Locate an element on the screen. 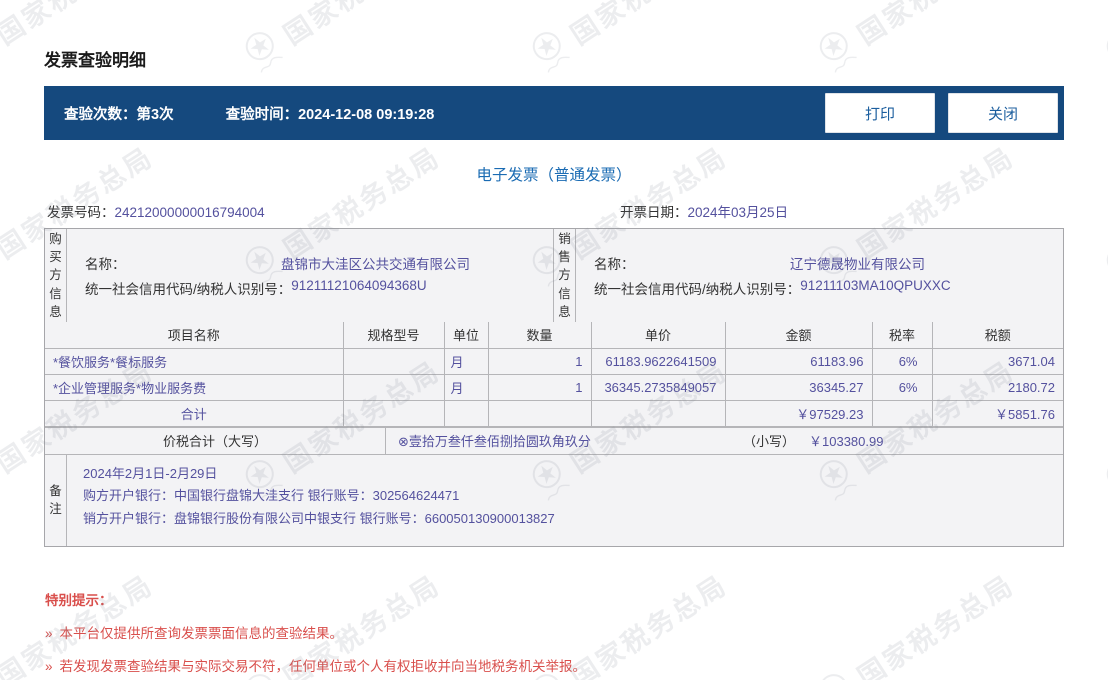 Image resolution: width=1108 pixels, height=680 pixels. invoice-number-label: 发票号码： is located at coordinates (81, 212).